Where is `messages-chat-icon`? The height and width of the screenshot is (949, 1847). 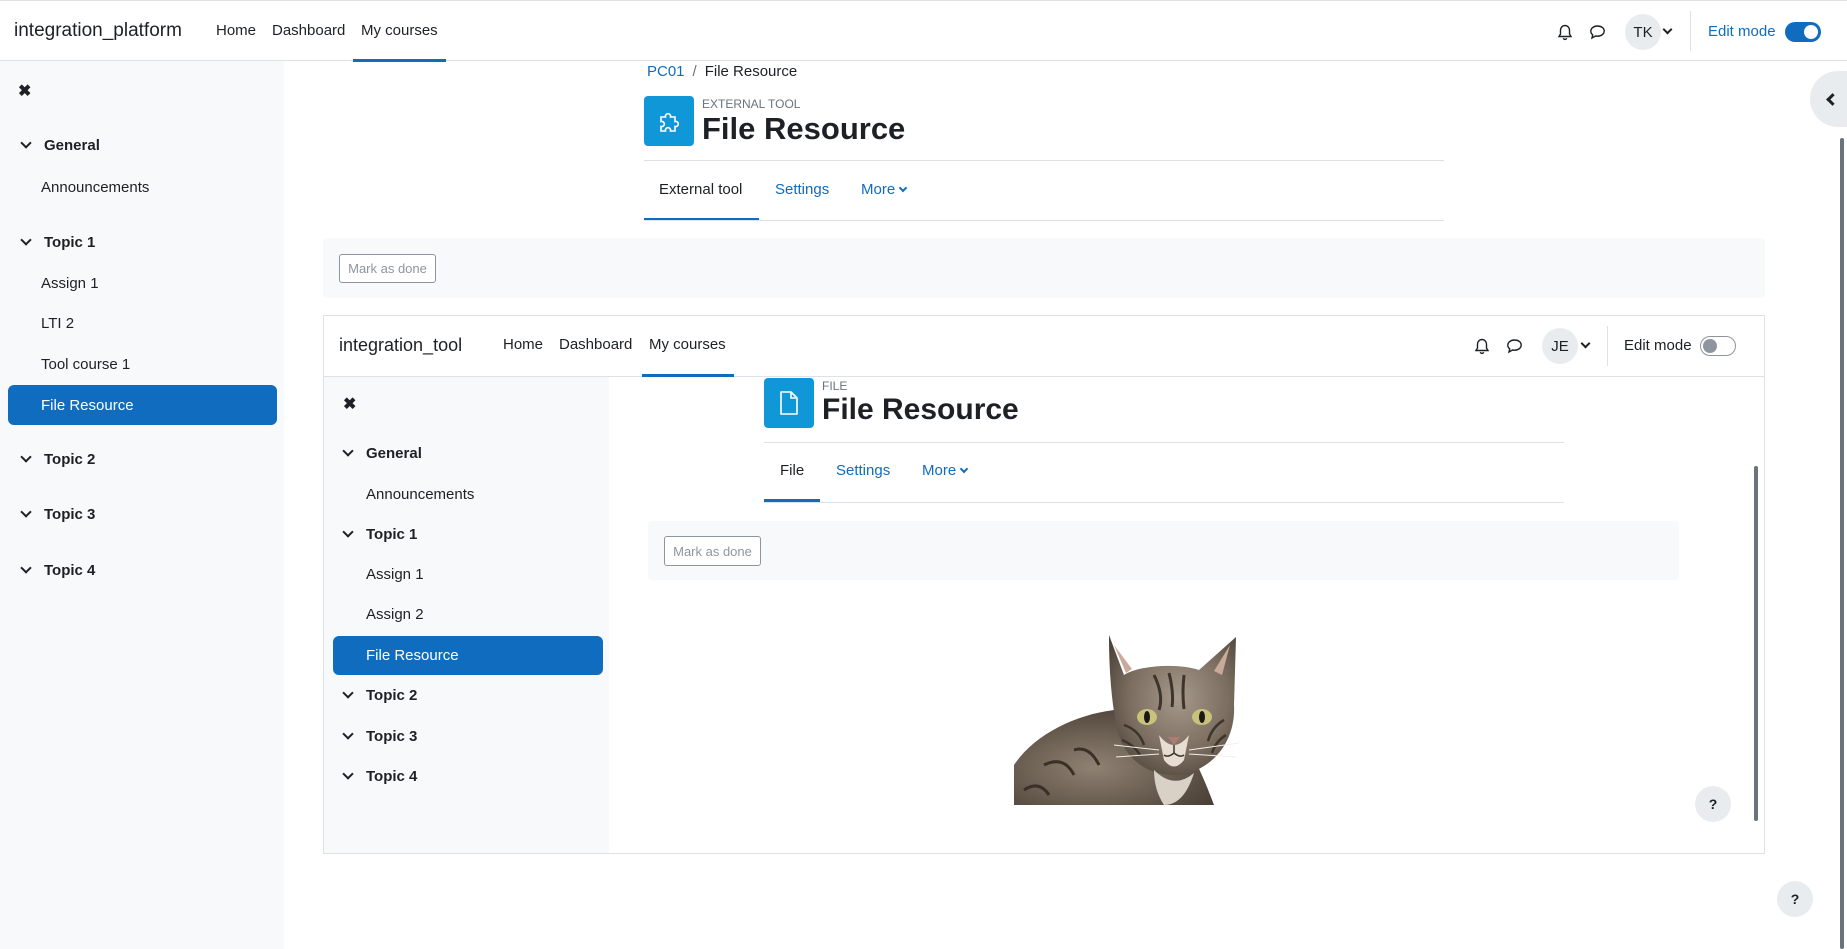
messages-chat-icon is located at coordinates (1597, 32).